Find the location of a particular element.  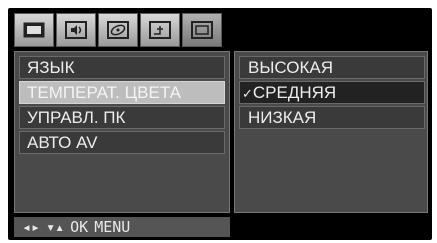

submenu-item-label: СРЕДНЯЯ is located at coordinates (294, 92).